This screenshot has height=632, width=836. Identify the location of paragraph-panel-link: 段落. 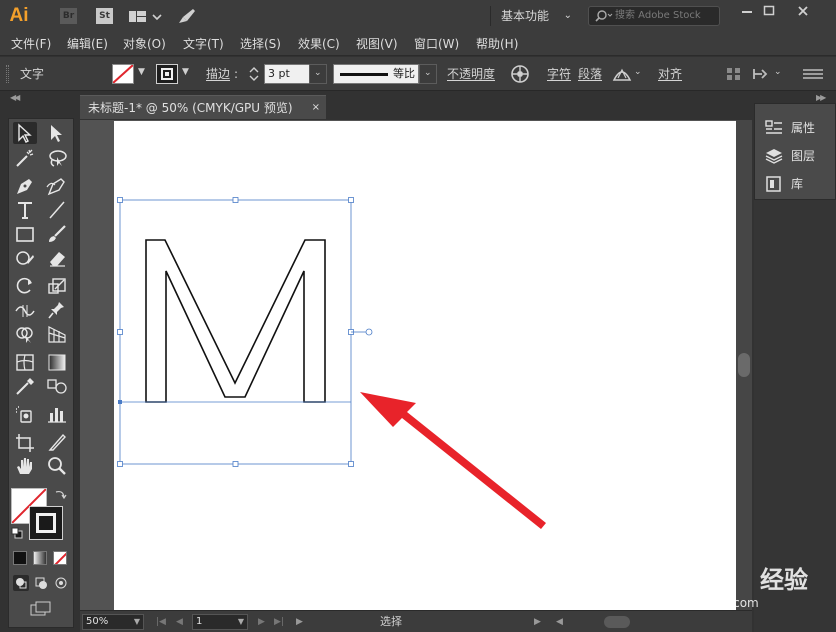
(590, 74).